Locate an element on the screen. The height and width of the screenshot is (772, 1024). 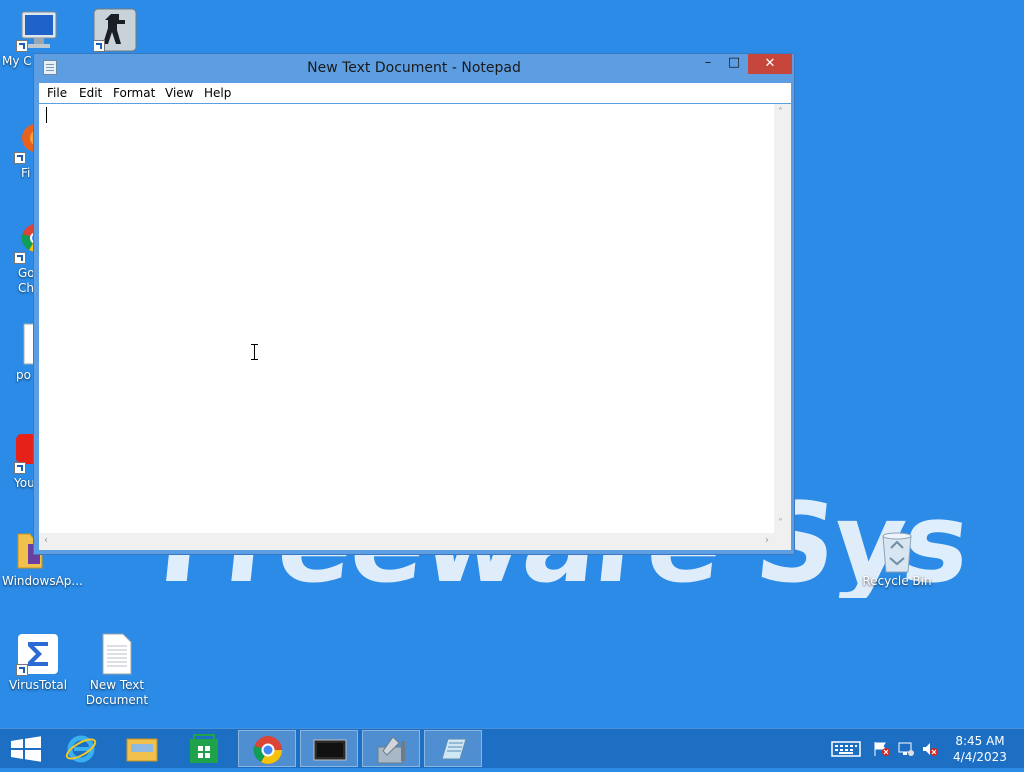
title-bar: New Text Document - Notepad – □ ✕ is located at coordinates (414, 68).